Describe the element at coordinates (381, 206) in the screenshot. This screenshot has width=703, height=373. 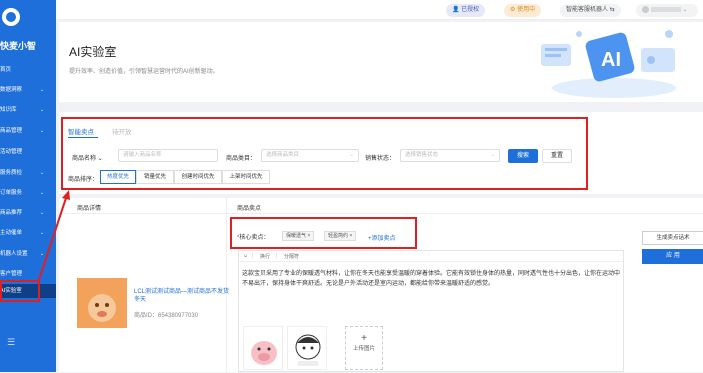
I see `table-header: 商品详情 商品卖点` at that location.